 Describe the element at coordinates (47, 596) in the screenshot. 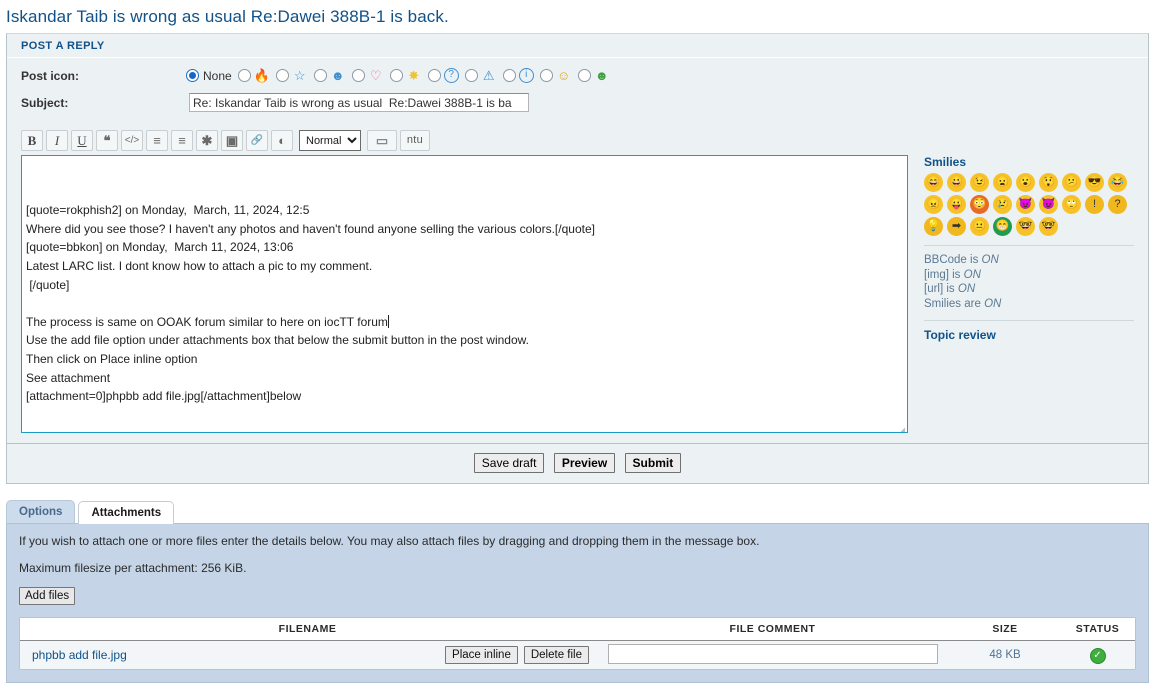

I see `add-files-button: Add files` at that location.